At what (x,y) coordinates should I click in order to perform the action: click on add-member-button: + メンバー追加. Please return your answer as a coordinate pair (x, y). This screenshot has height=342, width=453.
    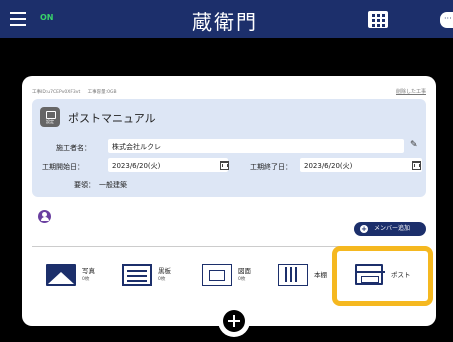
    Looking at the image, I should click on (390, 229).